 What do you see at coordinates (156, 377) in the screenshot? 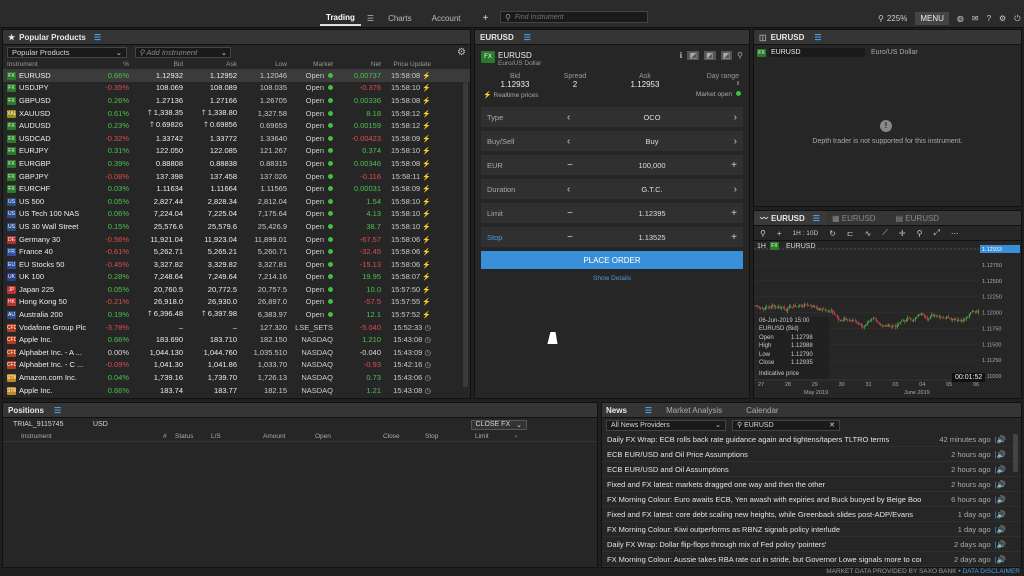
I see `bid-price: 1,739.16` at bounding box center [156, 377].